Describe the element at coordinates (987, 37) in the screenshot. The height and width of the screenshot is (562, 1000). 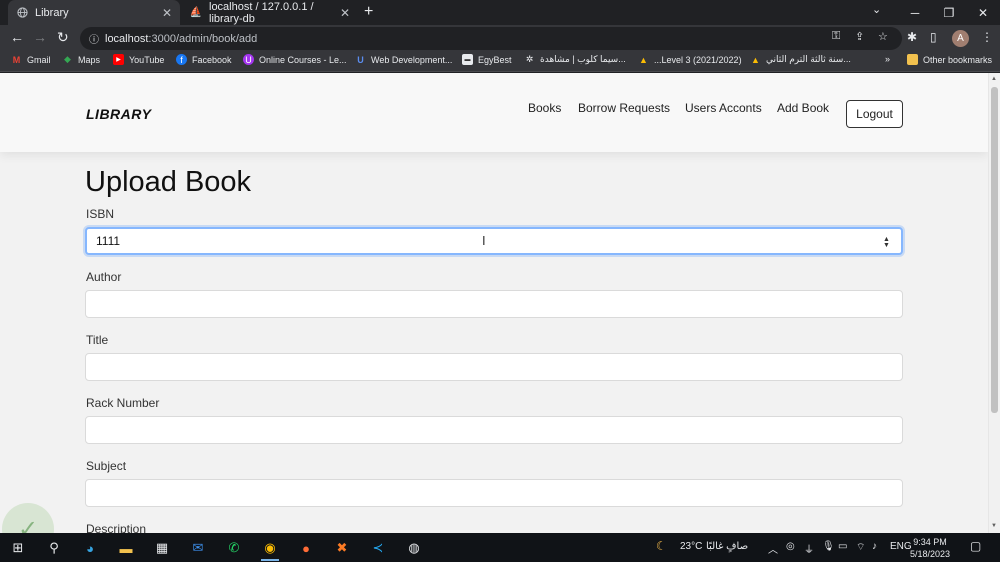
I see `menu-icon: ⋮` at that location.